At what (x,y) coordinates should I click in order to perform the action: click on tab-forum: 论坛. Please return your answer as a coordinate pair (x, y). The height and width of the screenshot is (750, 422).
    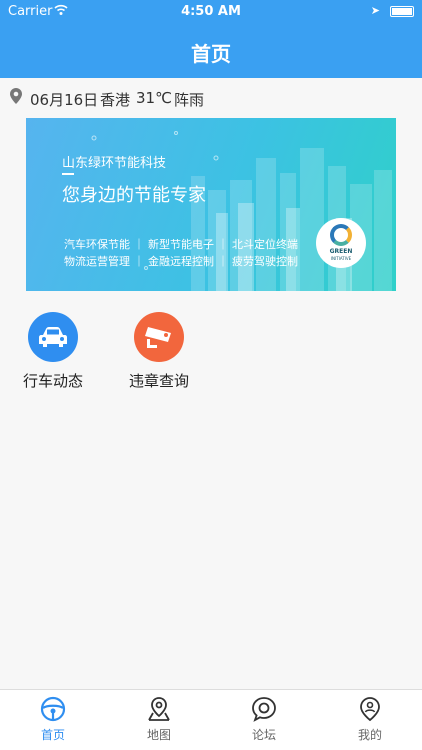
    Looking at the image, I should click on (264, 719).